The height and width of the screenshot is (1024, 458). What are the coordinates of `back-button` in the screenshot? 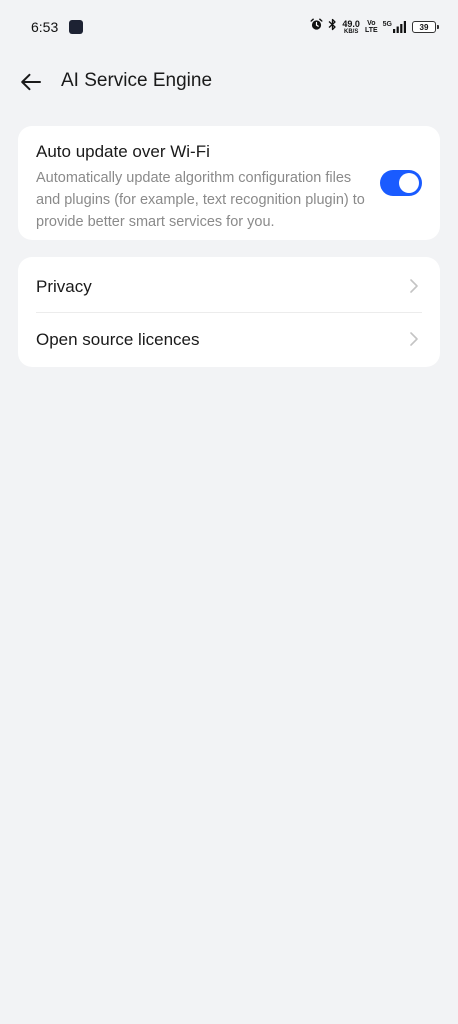 It's located at (31, 82).